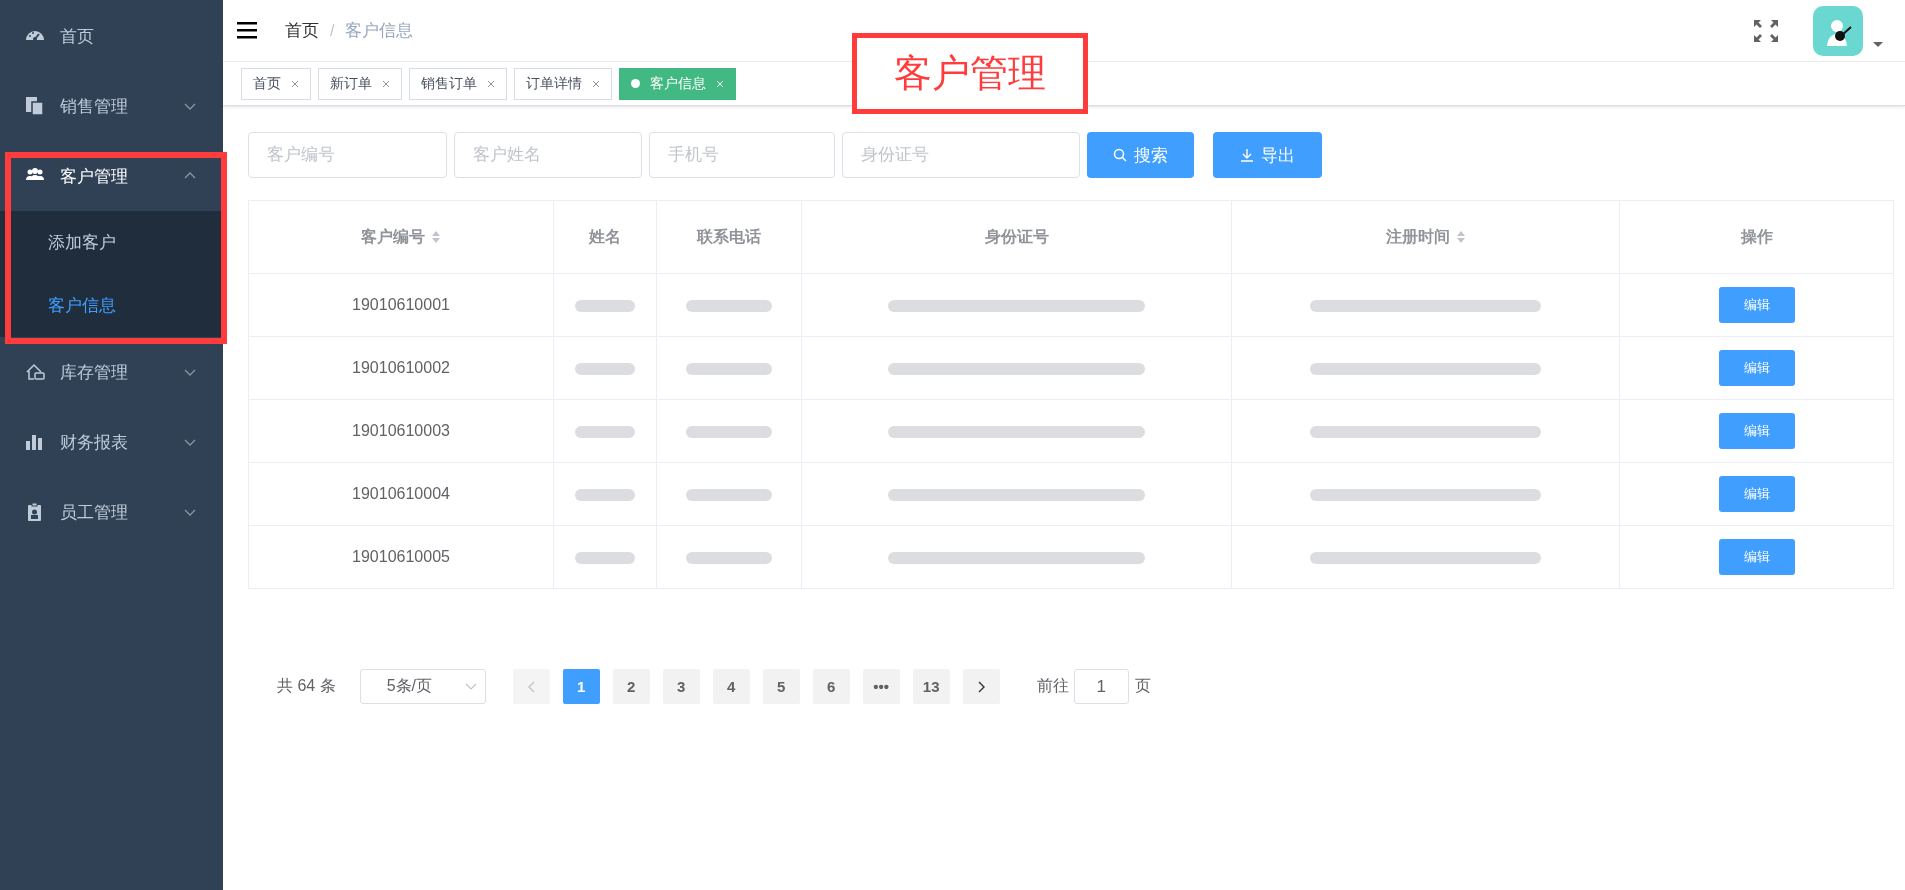 Image resolution: width=1905 pixels, height=890 pixels. Describe the element at coordinates (1878, 44) in the screenshot. I see `caret-icon` at that location.